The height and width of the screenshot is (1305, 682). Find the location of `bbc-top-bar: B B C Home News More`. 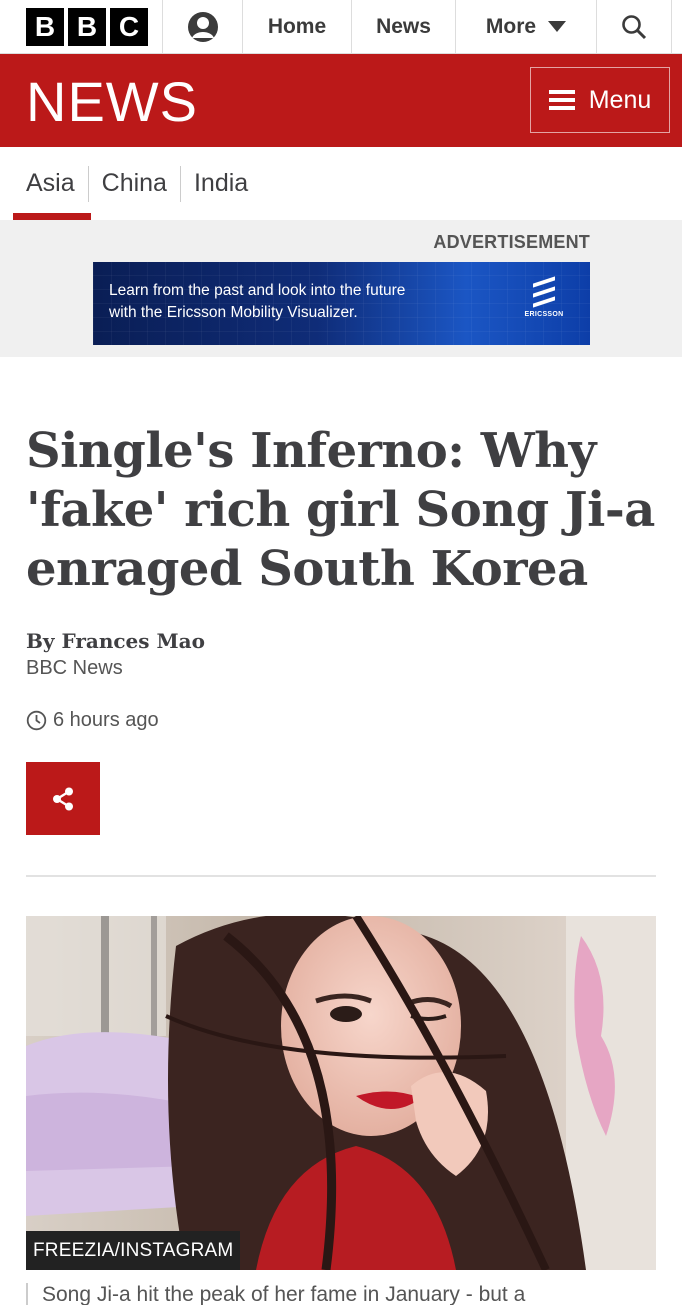

bbc-top-bar: B B C Home News More is located at coordinates (341, 27).